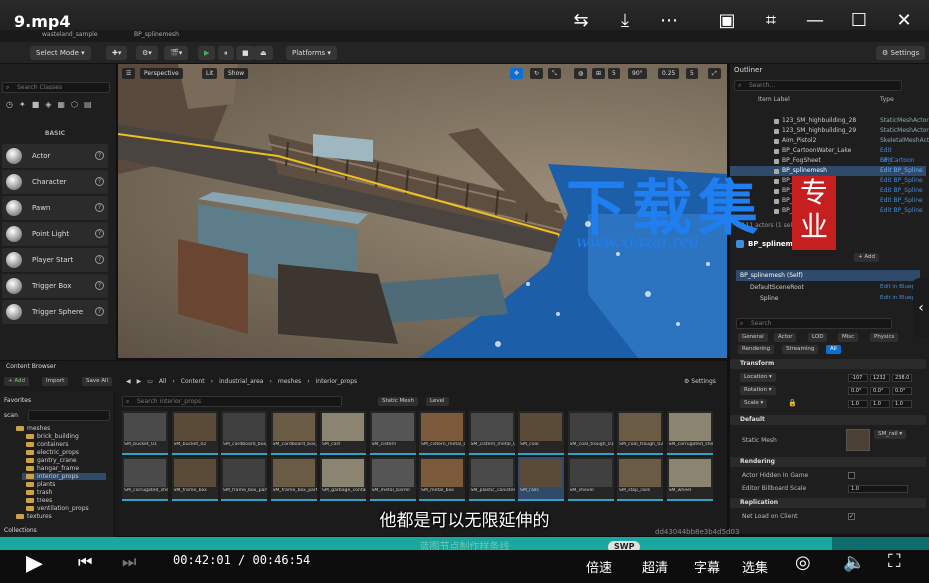  What do you see at coordinates (858, 440) in the screenshot?
I see `static-mesh-thumbnail` at bounding box center [858, 440].